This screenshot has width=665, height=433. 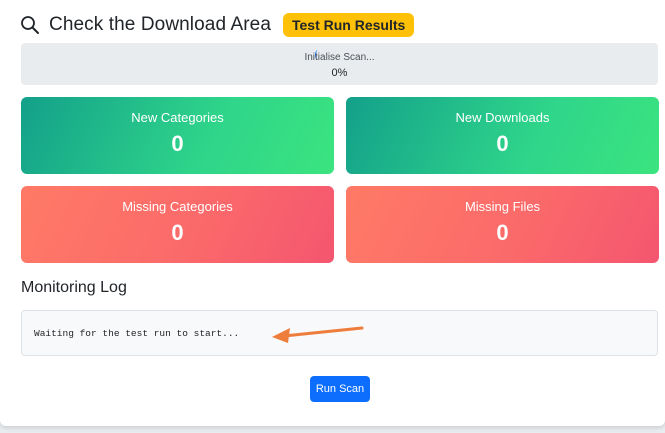 I want to click on stat-label: New Downloads, so click(x=502, y=117).